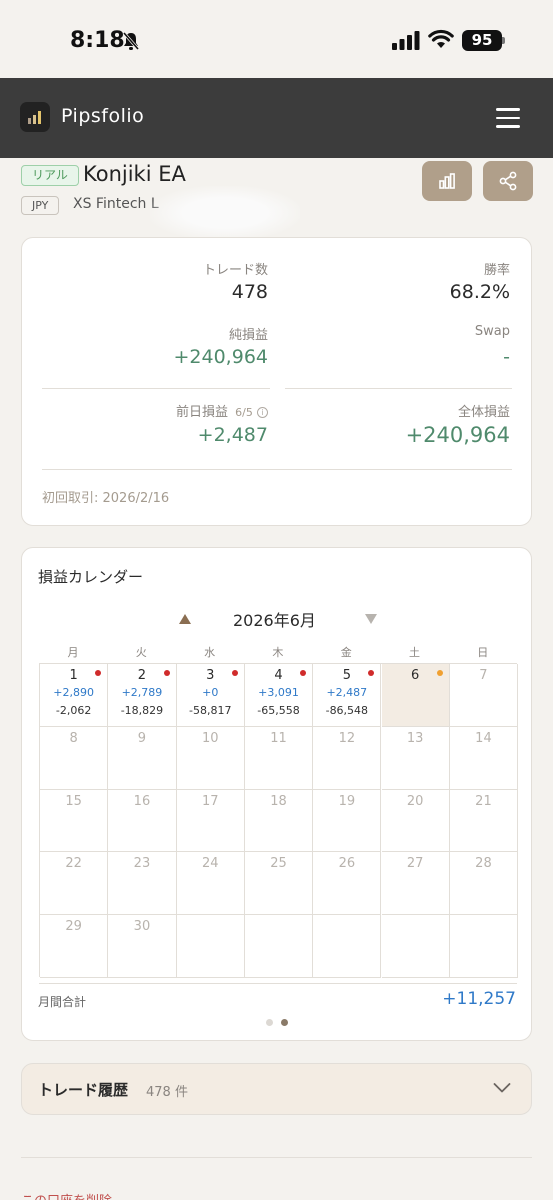 Image resolution: width=553 pixels, height=1200 pixels. What do you see at coordinates (492, 331) in the screenshot?
I see `swap-label: Swap` at bounding box center [492, 331].